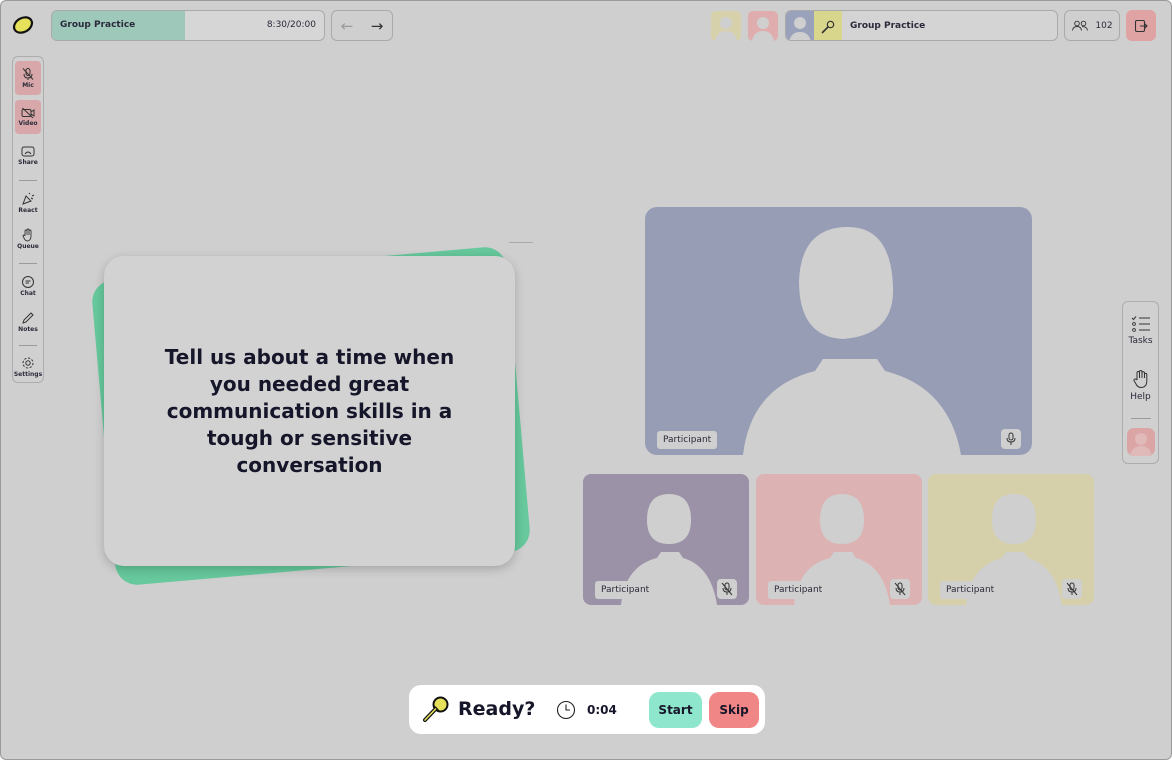 Image resolution: width=1172 pixels, height=760 pixels. Describe the element at coordinates (734, 710) in the screenshot. I see `skip-button: Skip` at that location.